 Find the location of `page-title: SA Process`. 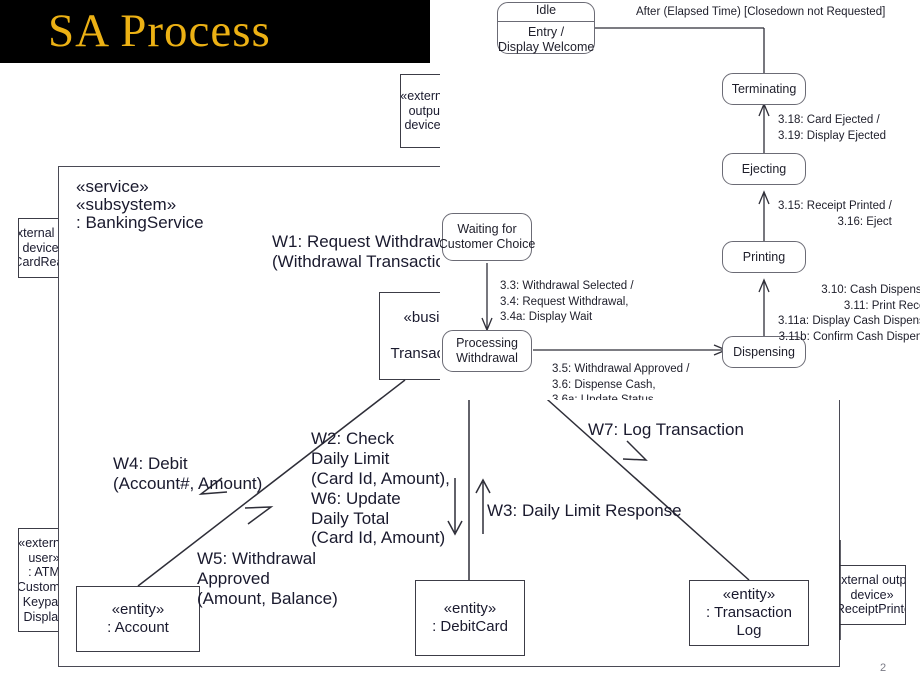

page-title: SA Process is located at coordinates (159, 31).